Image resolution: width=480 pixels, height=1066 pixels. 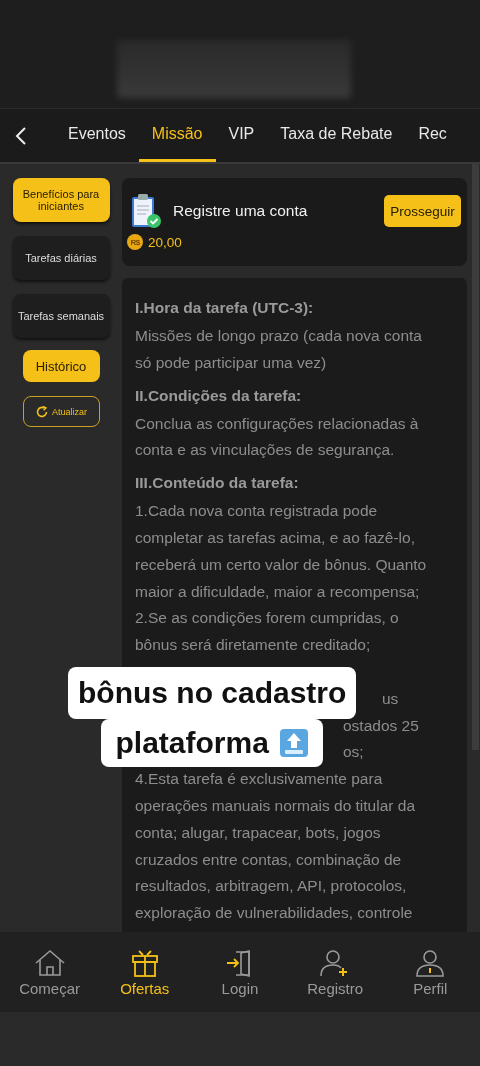 I want to click on history-button: Histórico, so click(x=61, y=366).